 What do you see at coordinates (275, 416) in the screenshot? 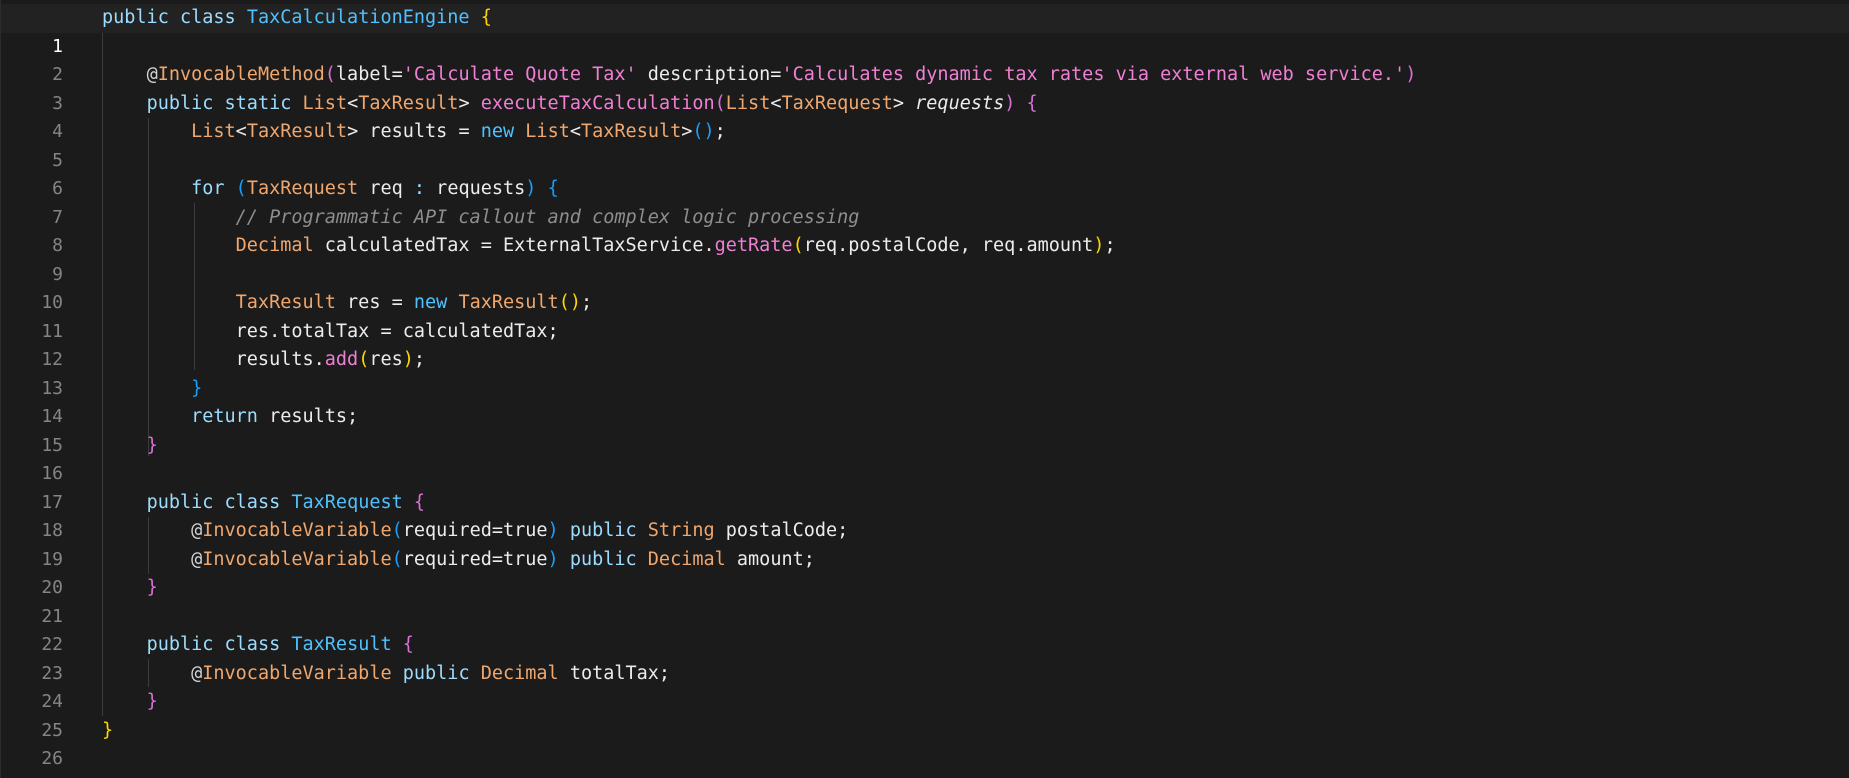
I see `line-content: return results;` at bounding box center [275, 416].